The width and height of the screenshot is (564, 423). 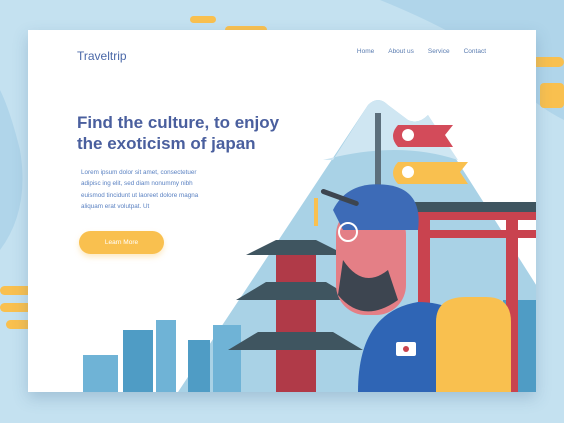 What do you see at coordinates (121, 242) in the screenshot?
I see `learn-more-button: Learn More` at bounding box center [121, 242].